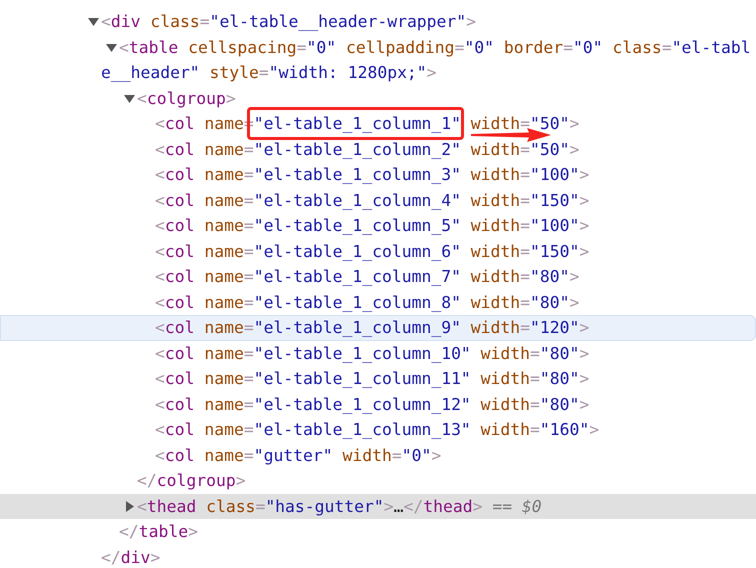  I want to click on code-line: <table cellspacing="0" cellpadding="0" border="0" class="el-table__header" style="width: 1280px;">, so click(426, 60).